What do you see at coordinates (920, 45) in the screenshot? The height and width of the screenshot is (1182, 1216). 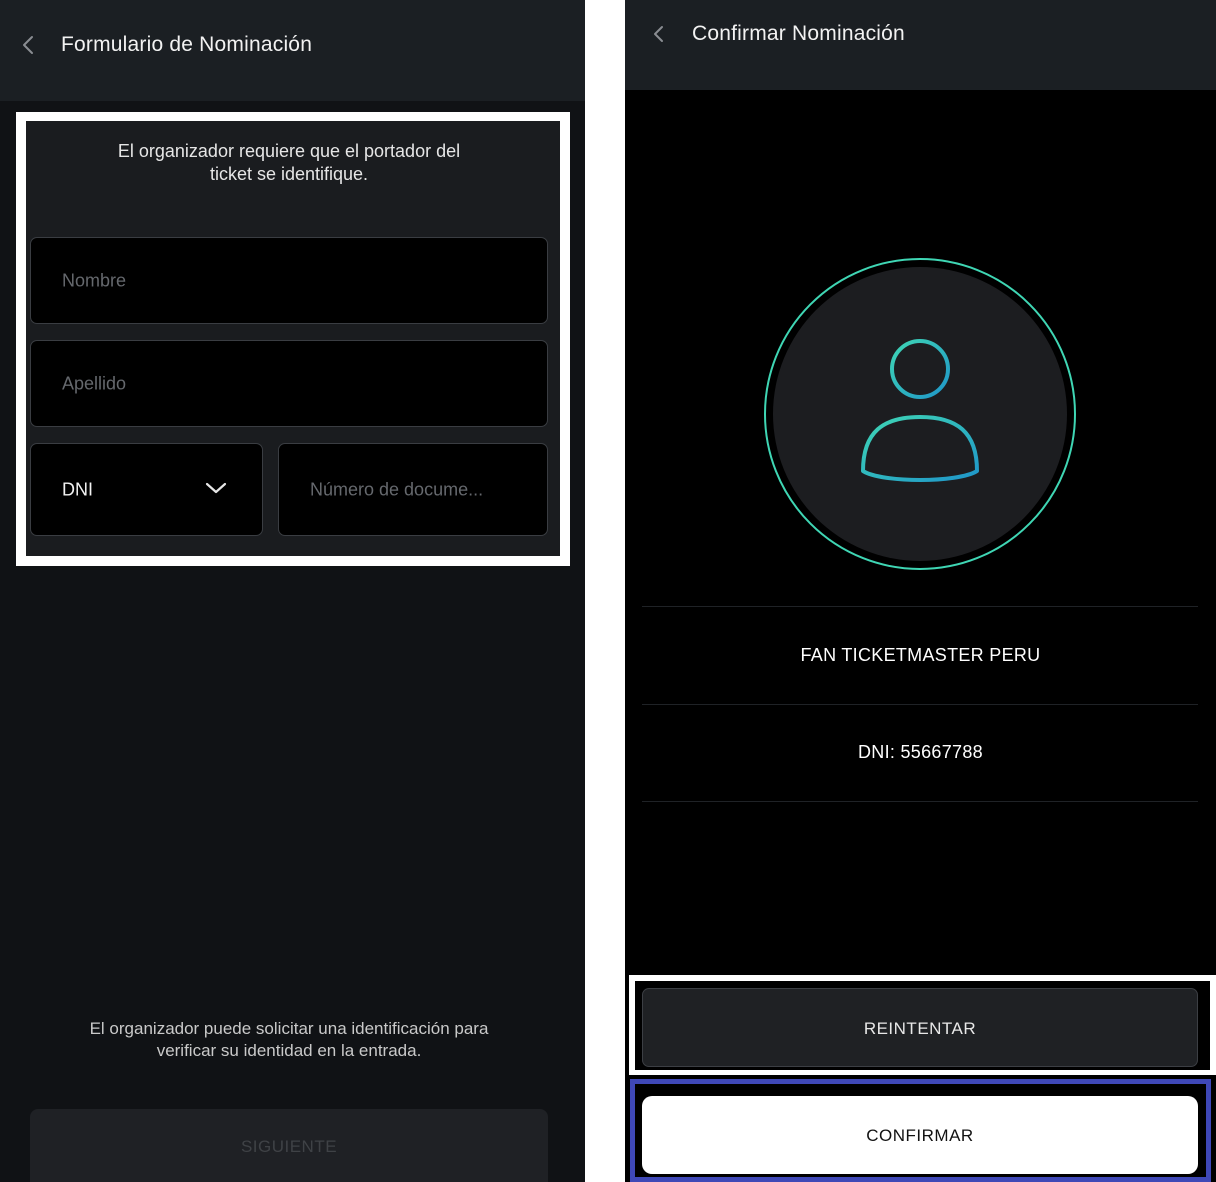 I see `header: Confirmar Nominación` at bounding box center [920, 45].